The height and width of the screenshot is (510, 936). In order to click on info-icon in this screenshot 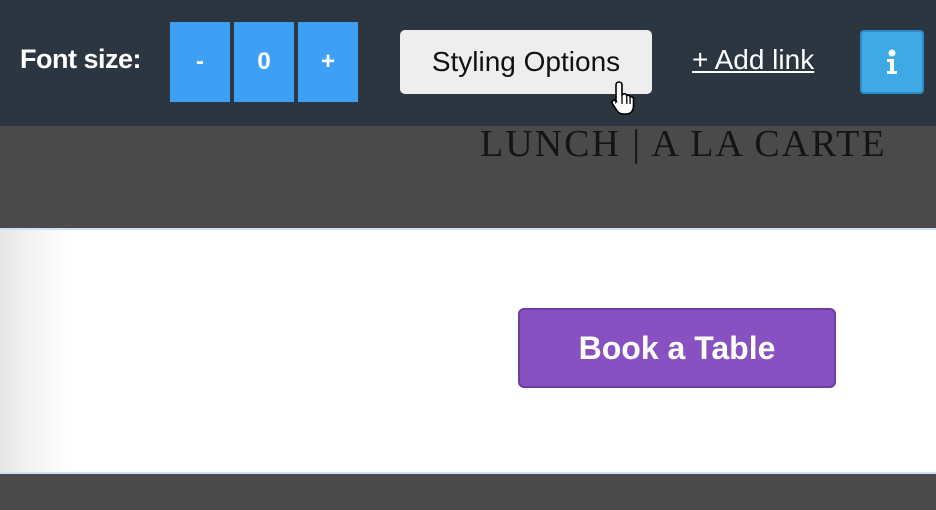, I will do `click(892, 61)`.